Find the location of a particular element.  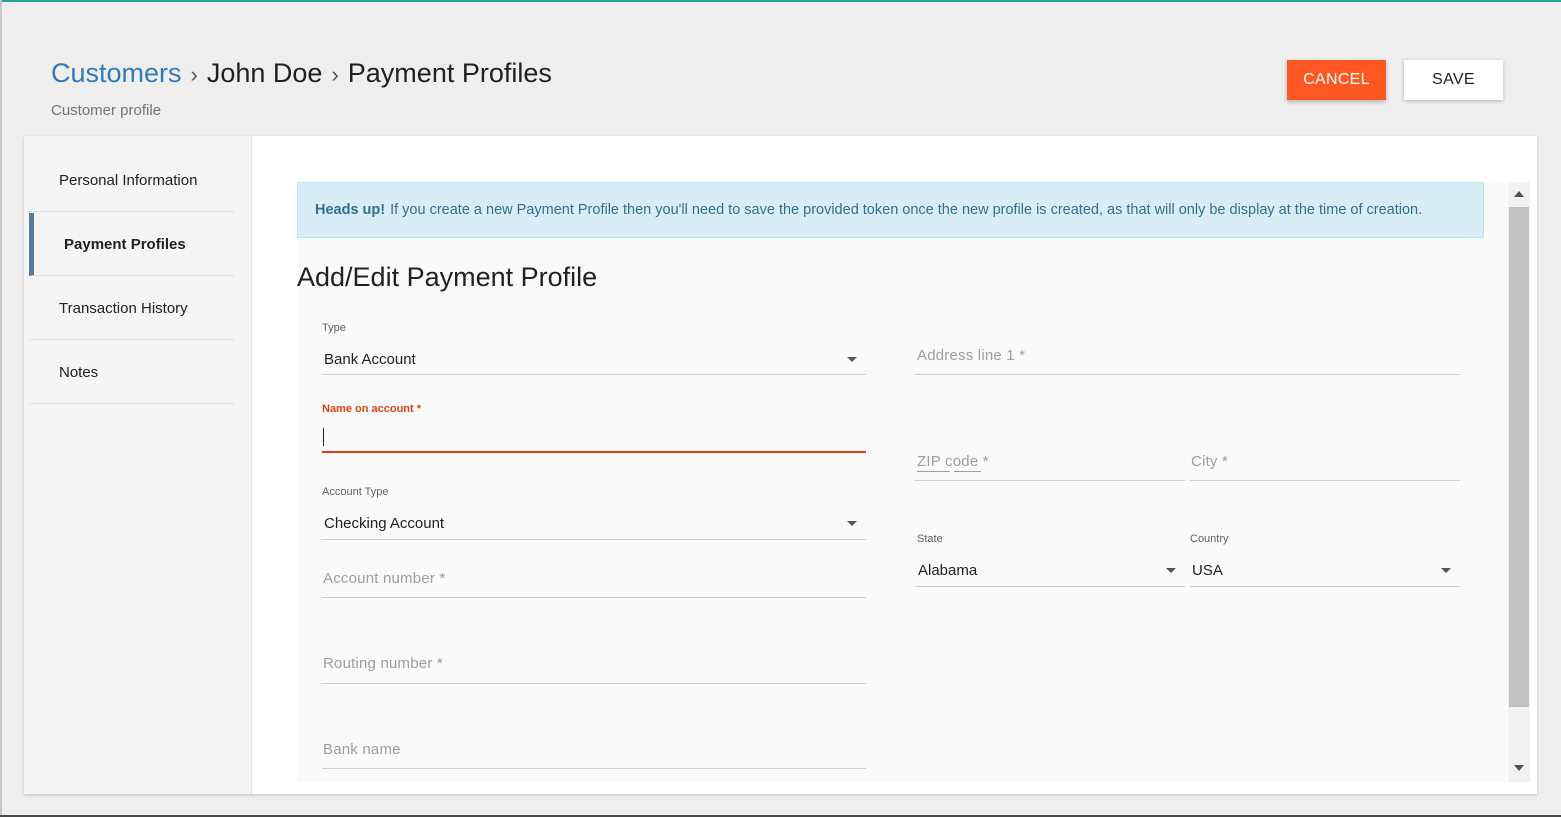

scroll-up-arrow-icon is located at coordinates (1519, 194).